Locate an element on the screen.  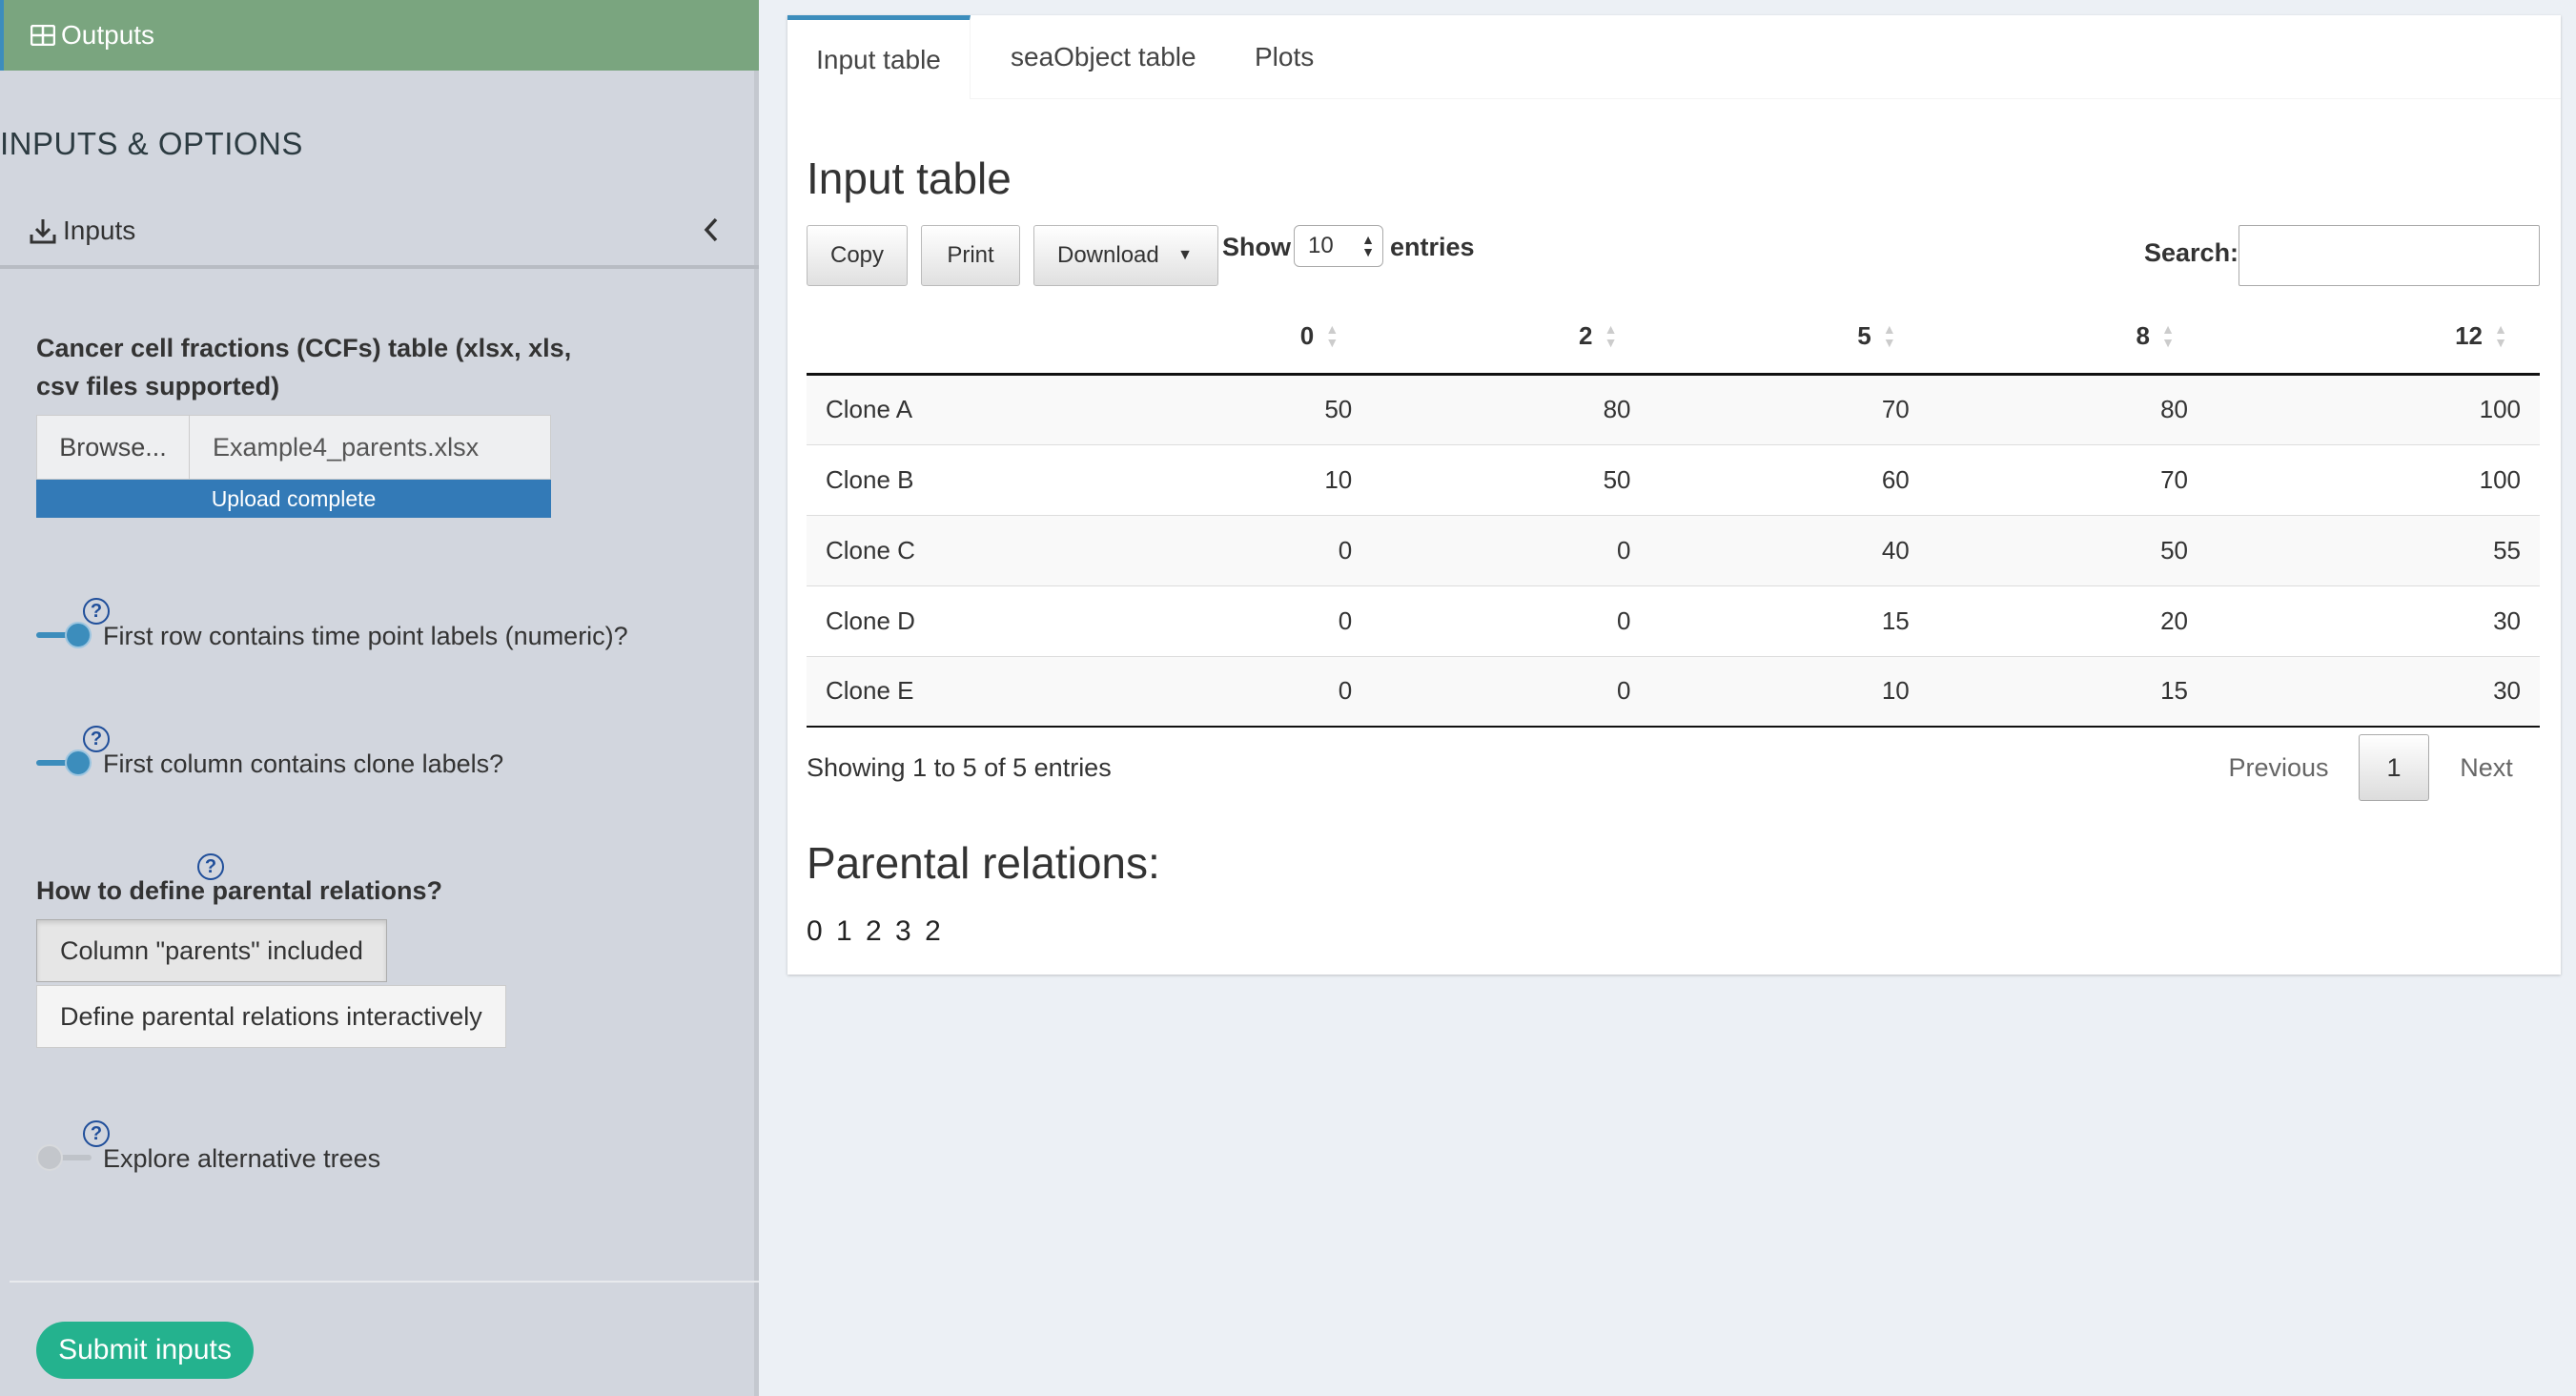
clone-labels-label: First column contains clone labels? is located at coordinates (303, 763).